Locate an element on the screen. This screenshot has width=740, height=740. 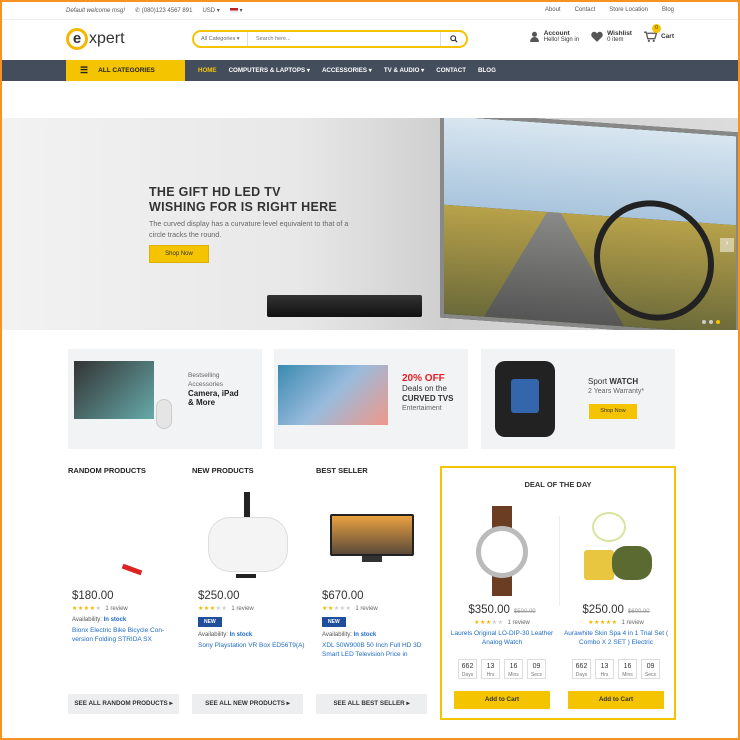
flag-icon is located at coordinates (233, 10).